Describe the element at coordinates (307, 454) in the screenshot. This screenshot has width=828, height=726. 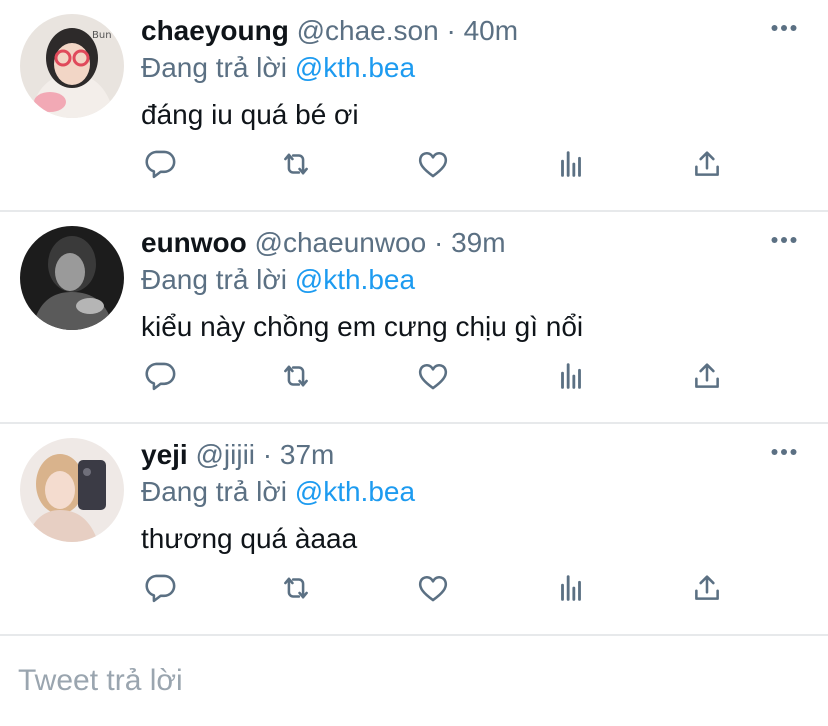
I see `timestamp: 37m` at that location.